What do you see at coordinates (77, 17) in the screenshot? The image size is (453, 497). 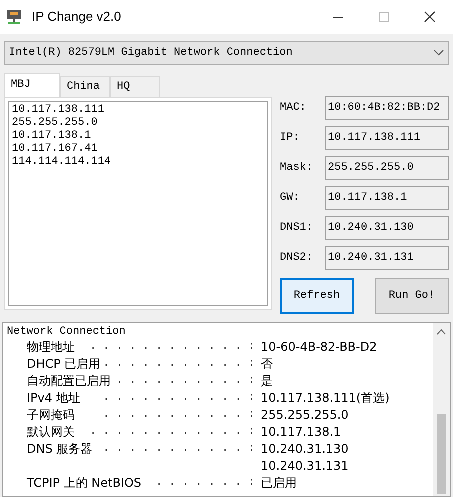 I see `window-title: IP Change v2.0` at bounding box center [77, 17].